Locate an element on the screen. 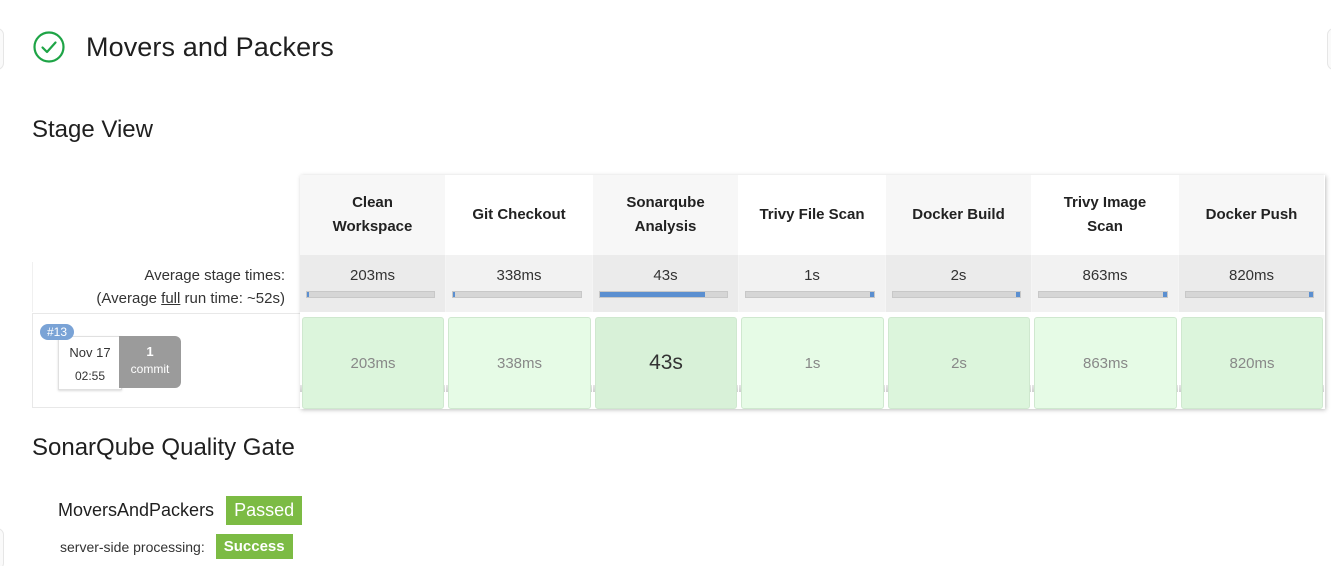  stage-header: Git Checkout is located at coordinates (519, 215).